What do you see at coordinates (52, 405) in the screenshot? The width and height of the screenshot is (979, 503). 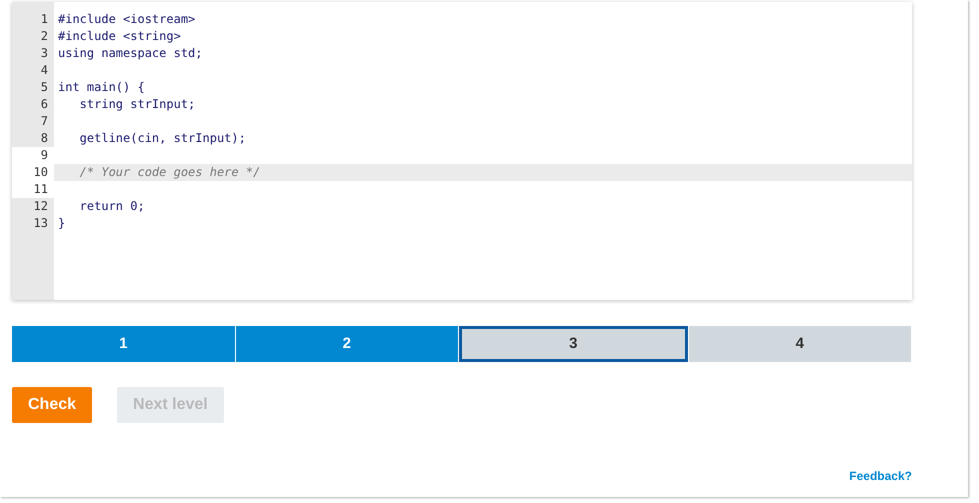 I see `check-button: Check` at bounding box center [52, 405].